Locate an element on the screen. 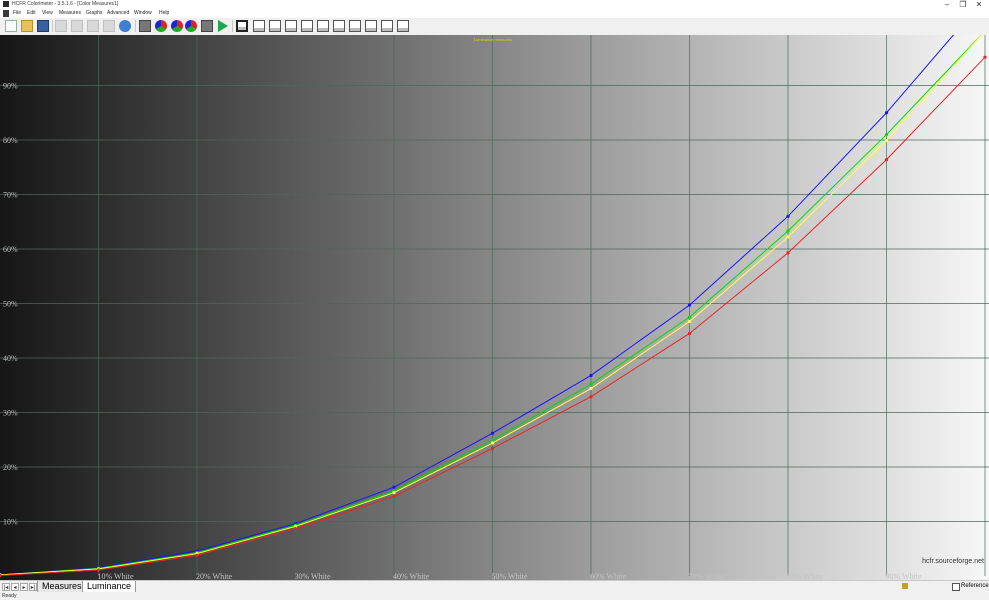 The width and height of the screenshot is (989, 600). menu-edit: Edit is located at coordinates (31, 13).